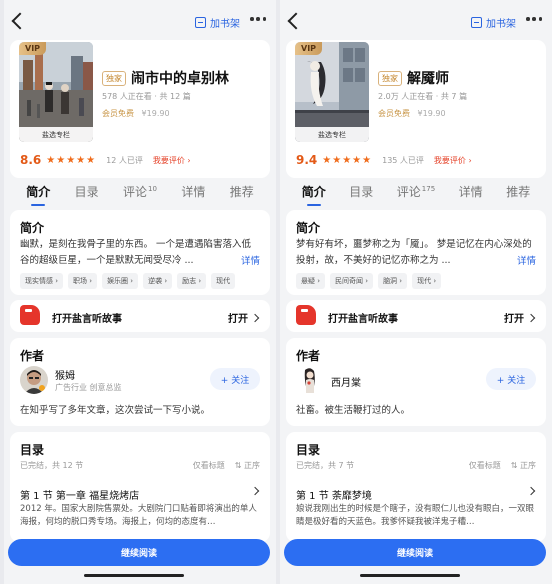  What do you see at coordinates (114, 78) in the screenshot?
I see `exclusive-badge: 独家` at bounding box center [114, 78].